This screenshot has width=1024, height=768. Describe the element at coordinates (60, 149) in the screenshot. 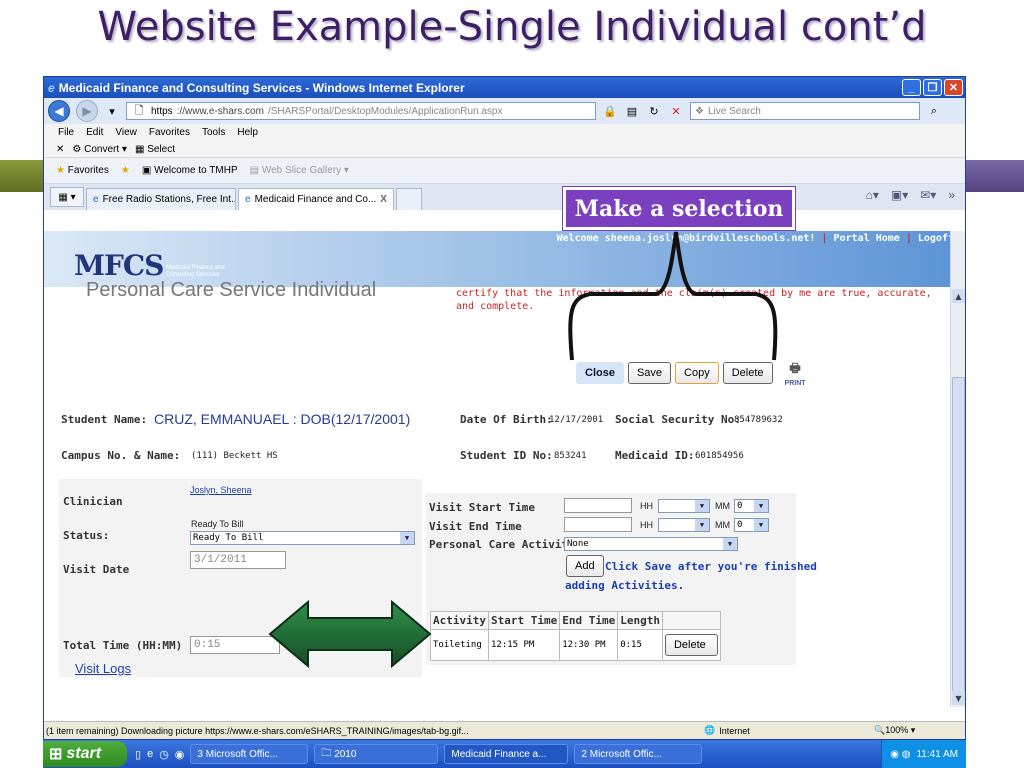

I see `close-toolbar-icon: ✕` at that location.